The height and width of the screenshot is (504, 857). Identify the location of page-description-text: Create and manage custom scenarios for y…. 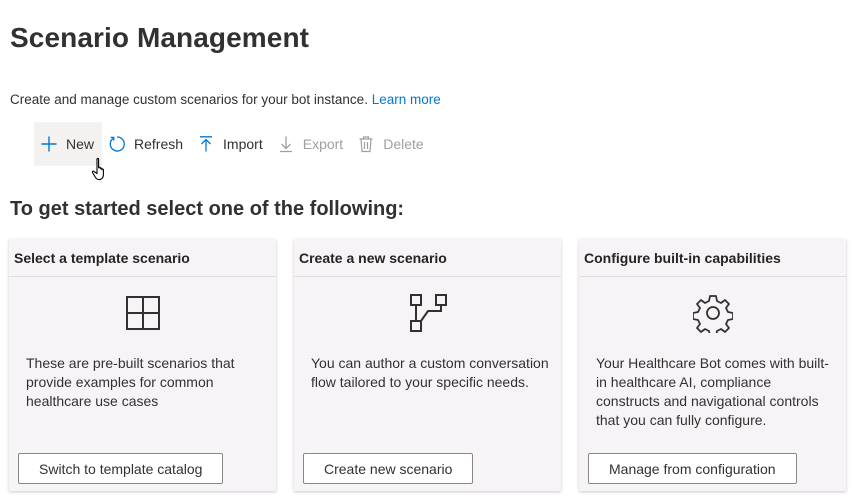
(189, 99).